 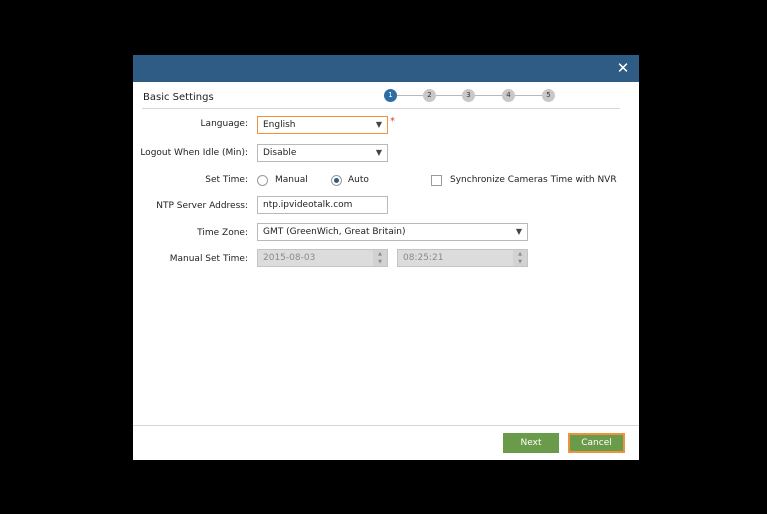 I want to click on ntp-value: ntp.ipvideotalk.com, so click(x=308, y=205).